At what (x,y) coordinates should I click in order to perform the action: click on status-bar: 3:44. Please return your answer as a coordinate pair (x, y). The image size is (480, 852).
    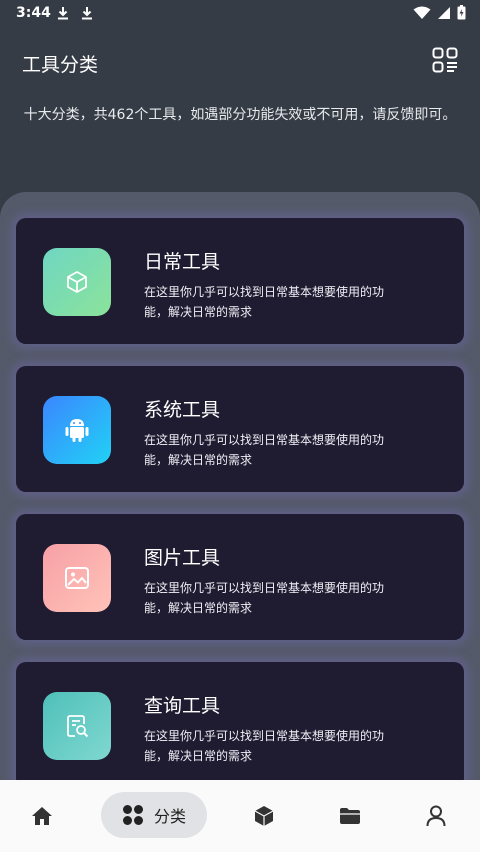
    Looking at the image, I should click on (240, 14).